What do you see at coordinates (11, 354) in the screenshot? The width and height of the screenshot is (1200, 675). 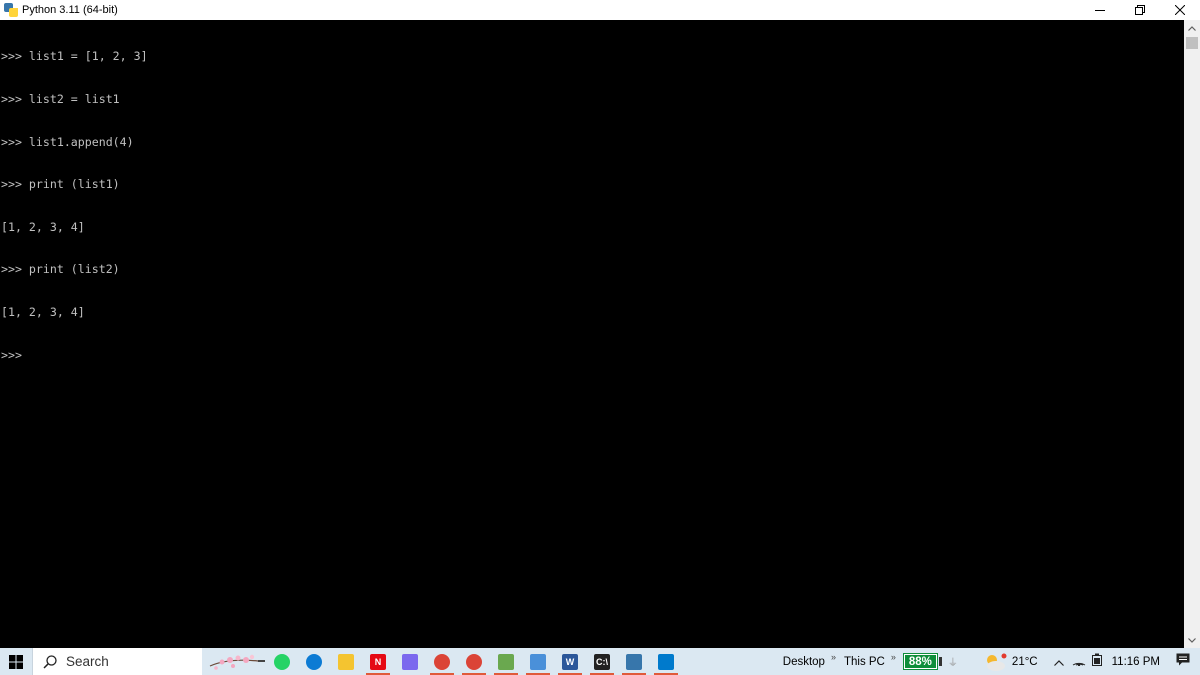 I see `console-prompt: >>>` at bounding box center [11, 354].